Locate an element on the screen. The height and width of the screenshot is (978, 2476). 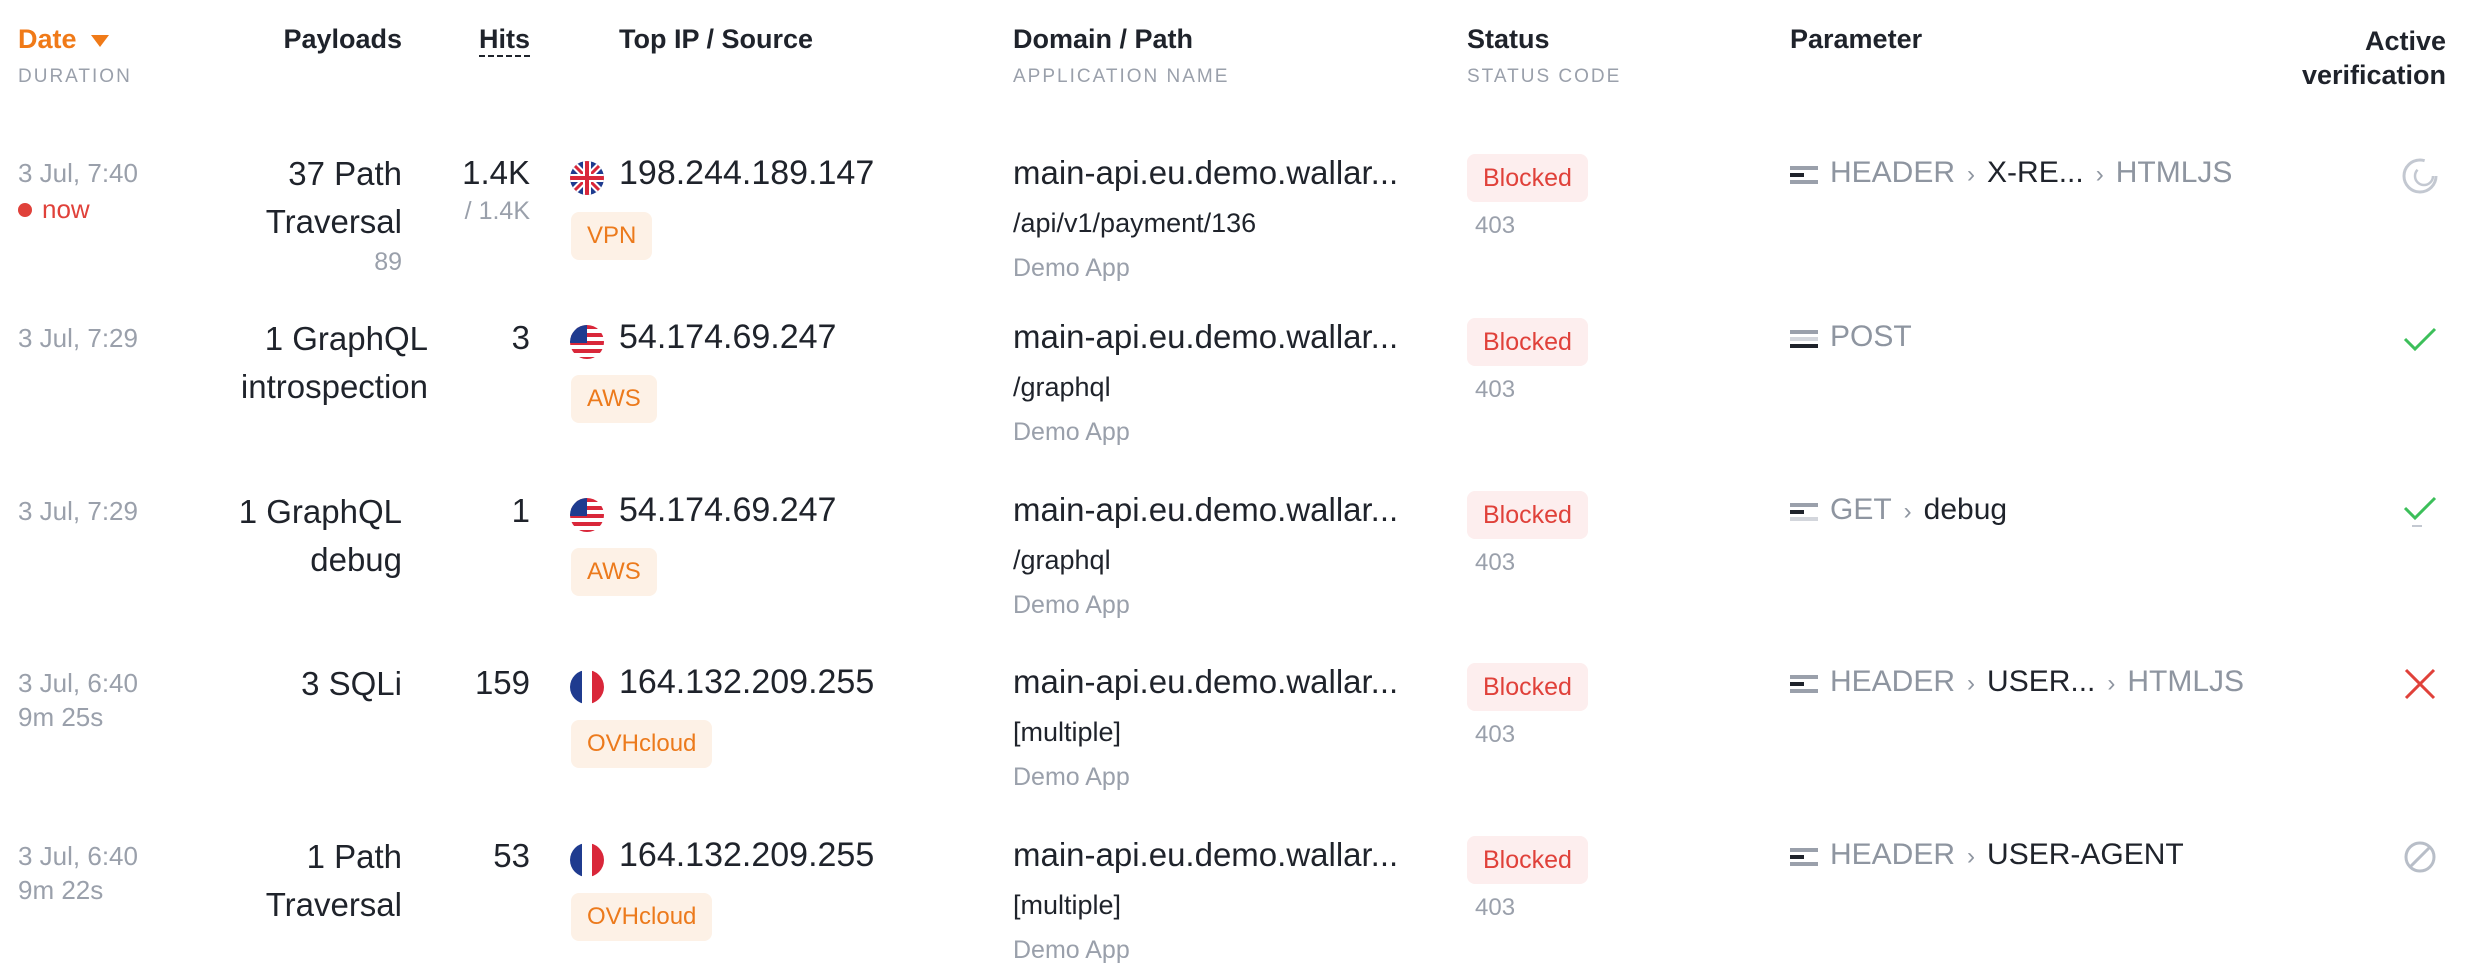
sort-desc-icon is located at coordinates (99, 40).